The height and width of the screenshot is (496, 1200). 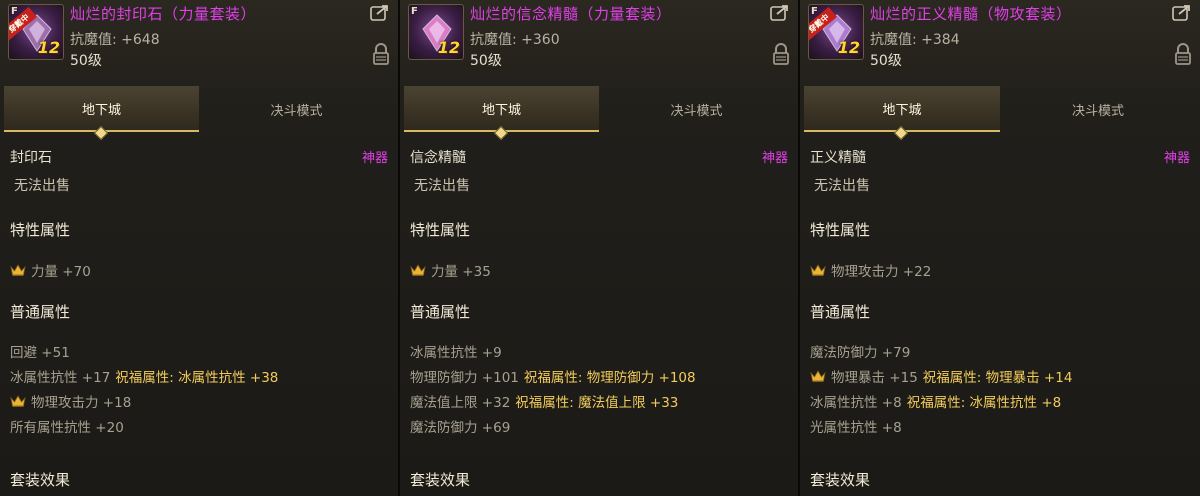 I want to click on blessing-attribute: 祝福属性: 物理暴击 +14, so click(x=997, y=378).